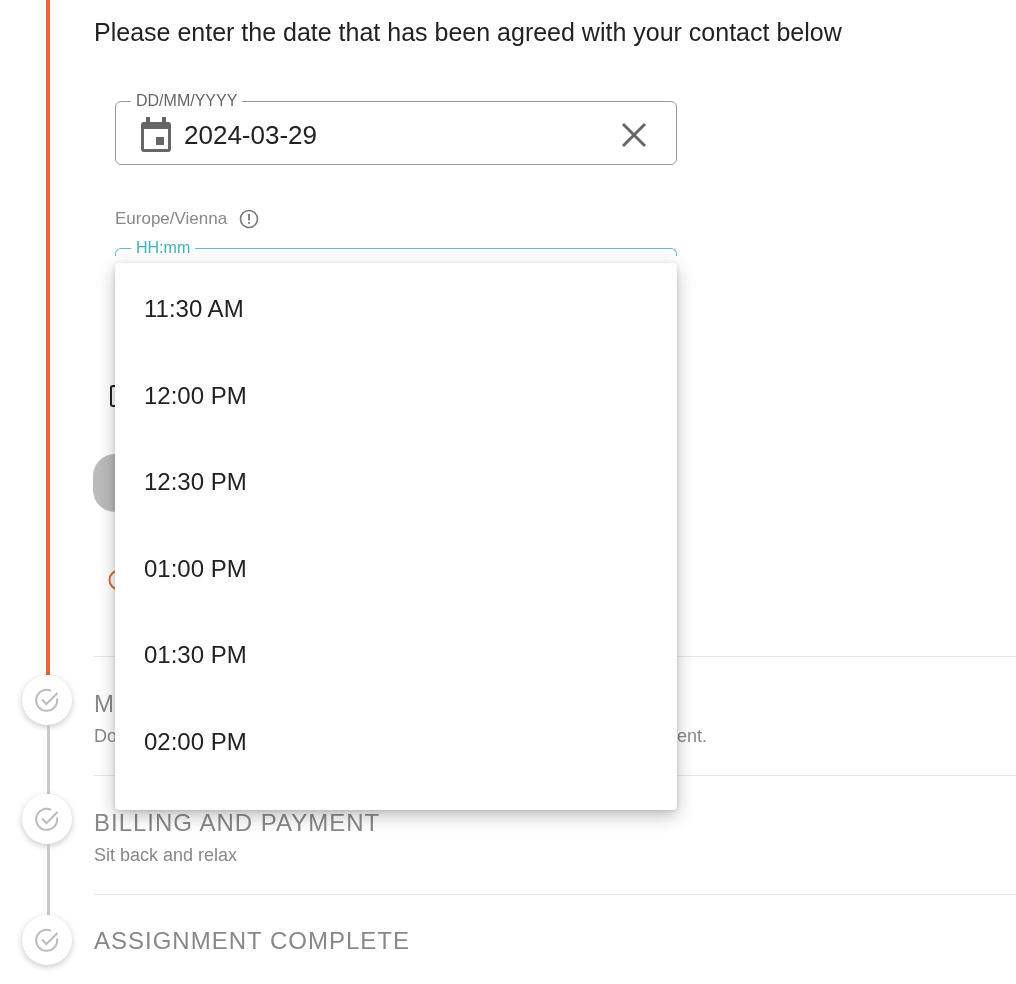 This screenshot has width=1016, height=984. I want to click on step-title: BILLING AND PAYMENT, so click(237, 822).